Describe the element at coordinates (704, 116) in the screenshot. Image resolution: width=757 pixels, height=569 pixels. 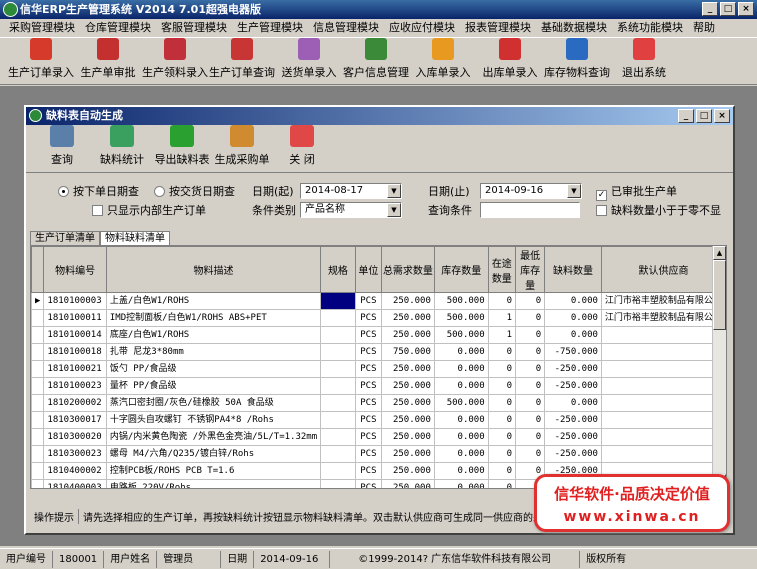
I see `child-maximize-button: □` at that location.